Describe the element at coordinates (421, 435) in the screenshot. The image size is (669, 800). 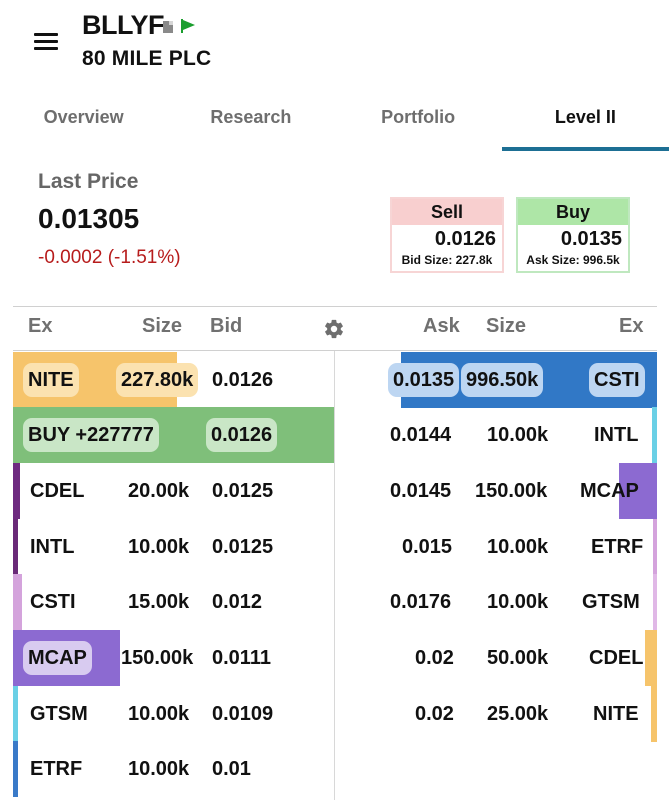
I see `ask-price: 0.0144` at that location.